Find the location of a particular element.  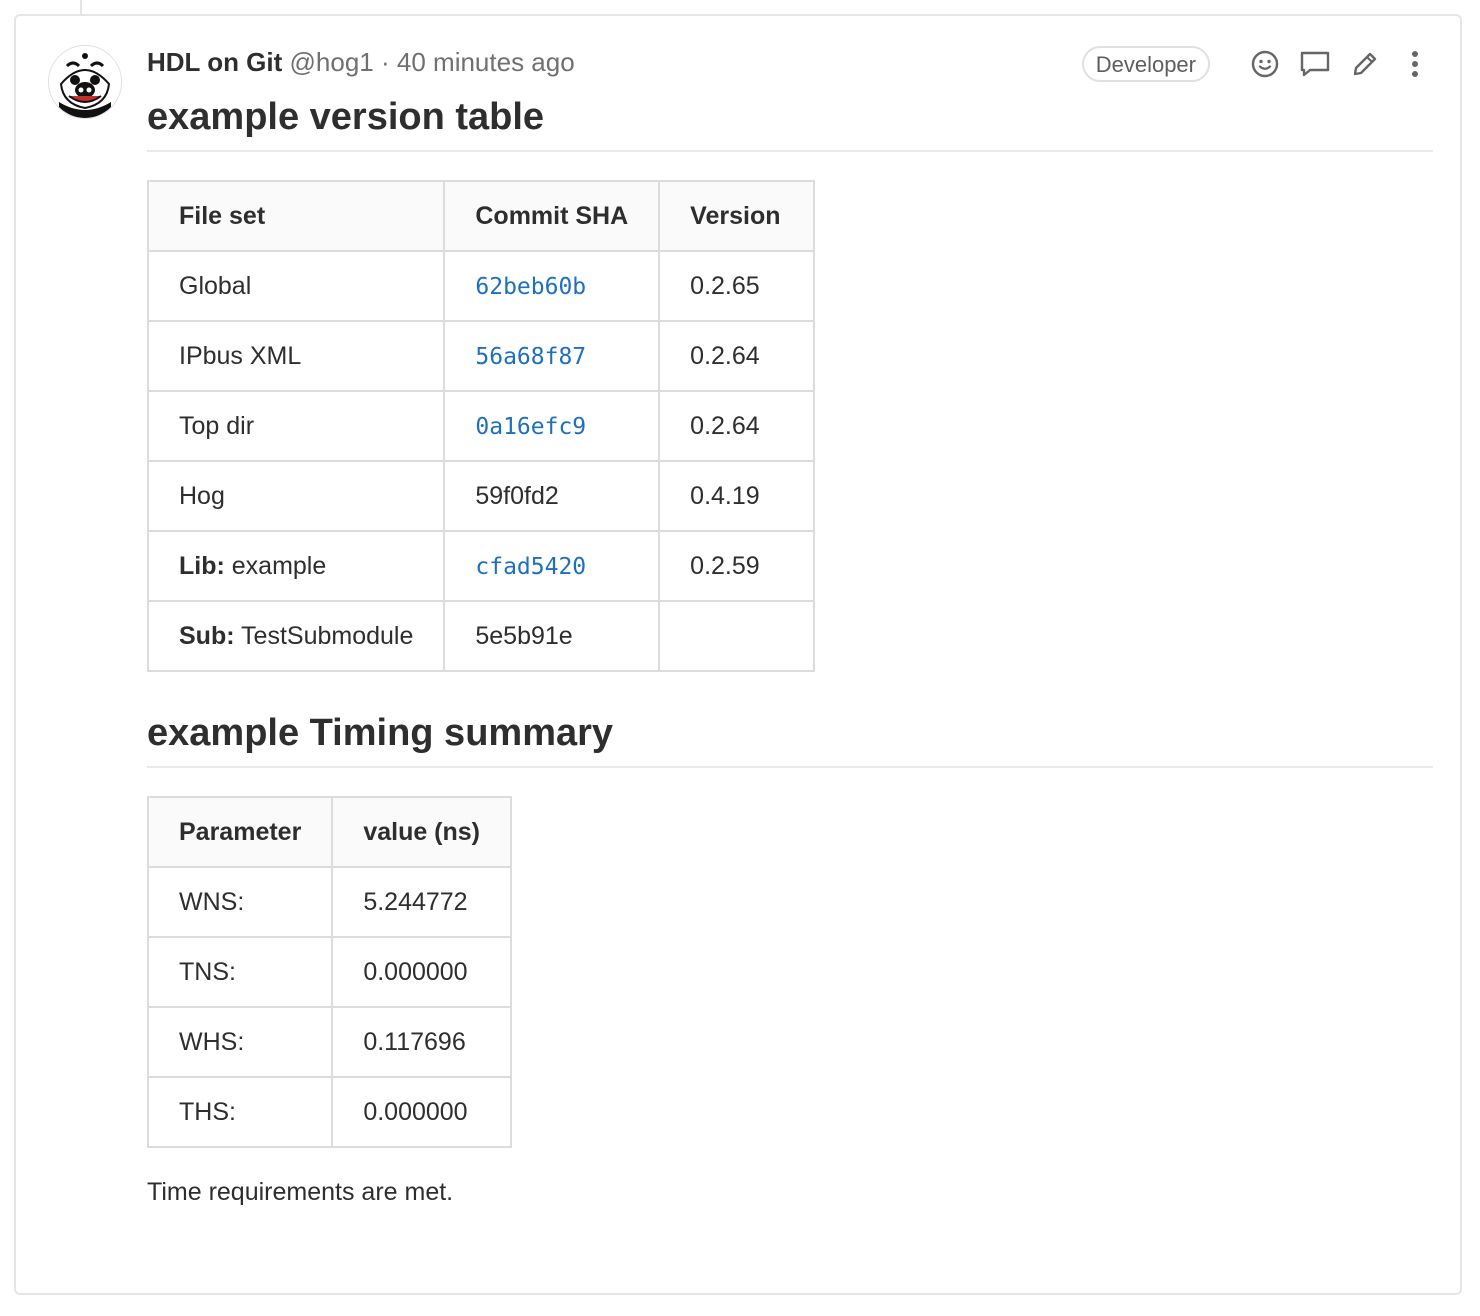

file-set-name: Global is located at coordinates (215, 285).